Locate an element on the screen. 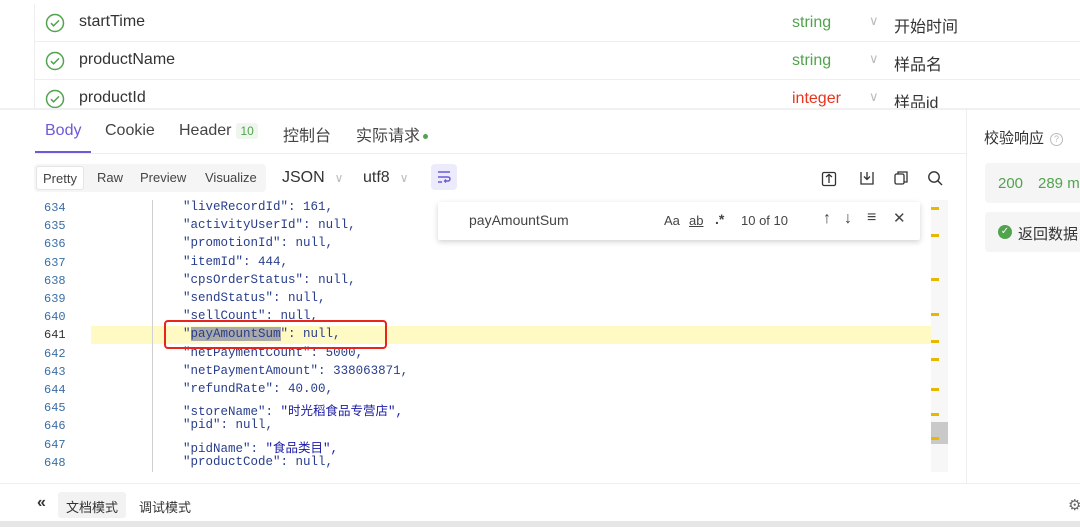  code-text: "activityUserId": null, is located at coordinates (269, 225).